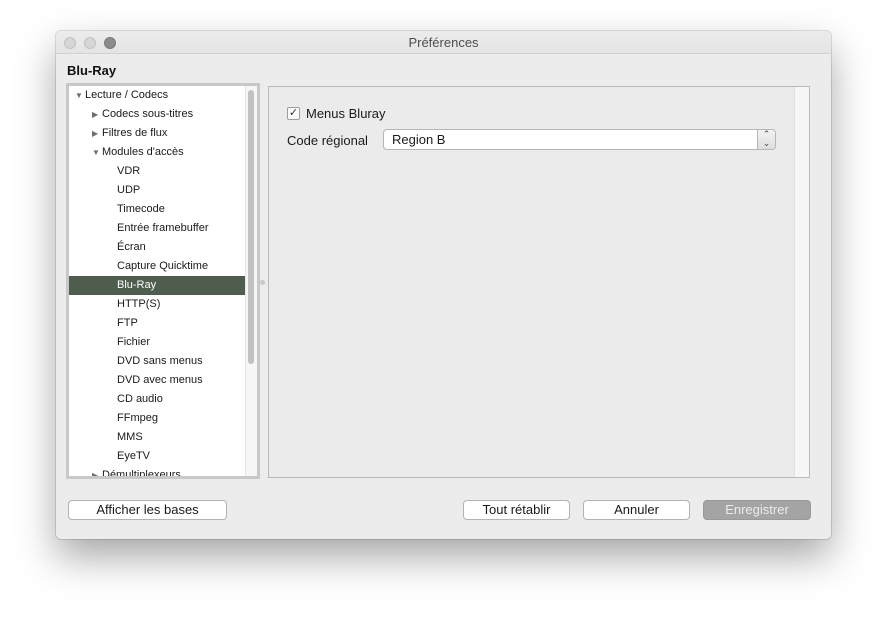 The image size is (887, 619). Describe the element at coordinates (129, 190) in the screenshot. I see `tree-item-label: UDP` at that location.